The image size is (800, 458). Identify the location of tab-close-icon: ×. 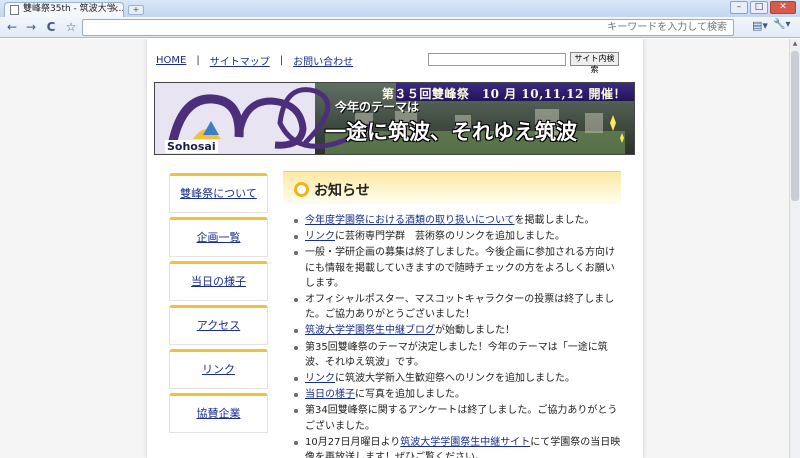
(115, 9).